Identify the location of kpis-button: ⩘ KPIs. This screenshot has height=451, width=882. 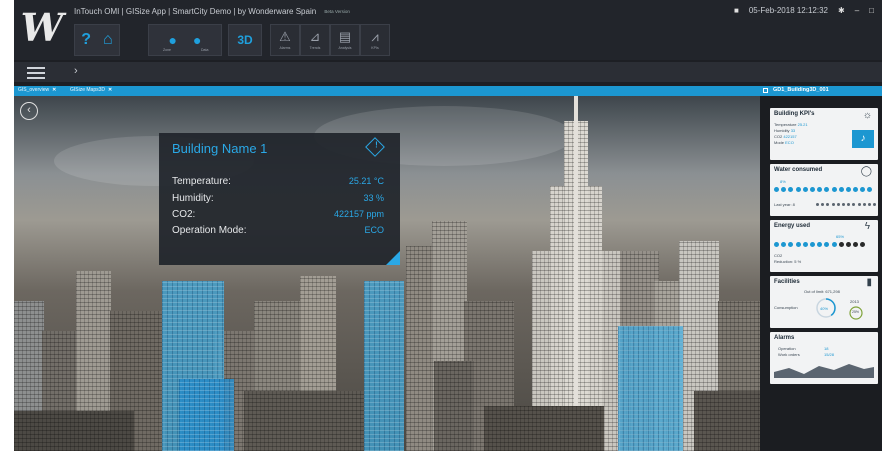
(375, 40).